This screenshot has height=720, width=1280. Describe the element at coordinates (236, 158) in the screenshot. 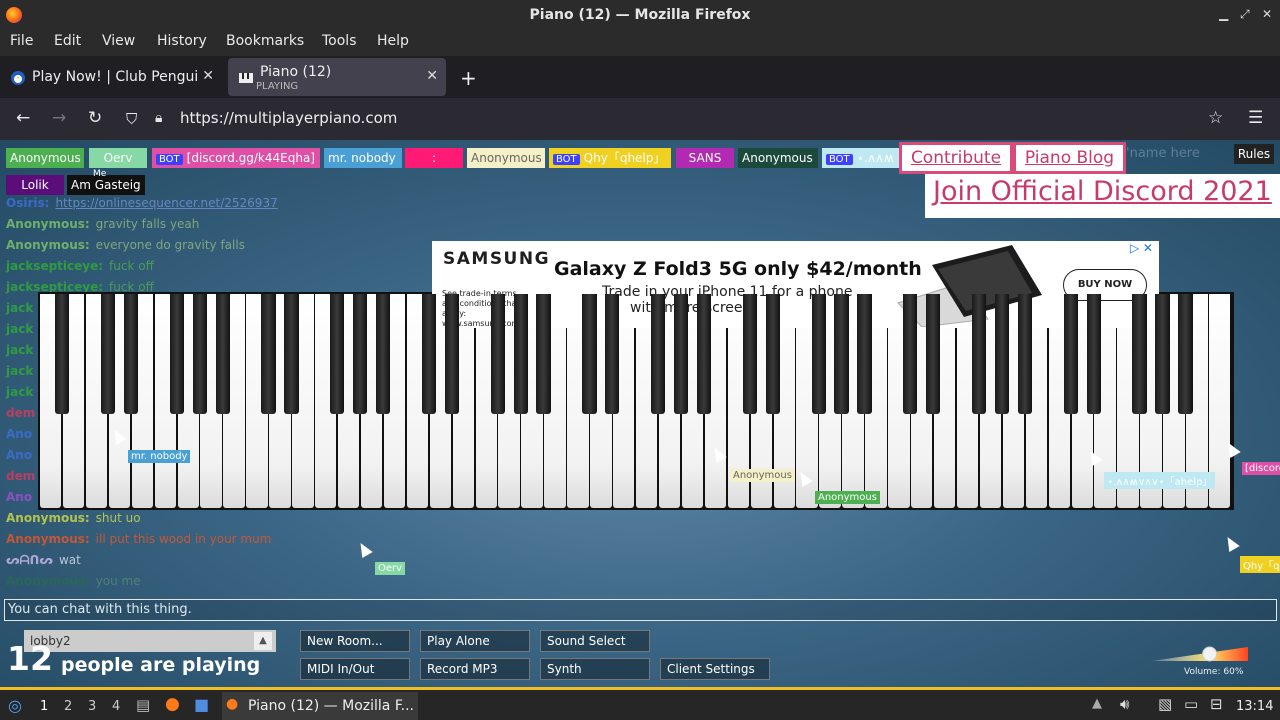

I see `user-tag: BOT [discord.gg/k44Eqha]` at that location.